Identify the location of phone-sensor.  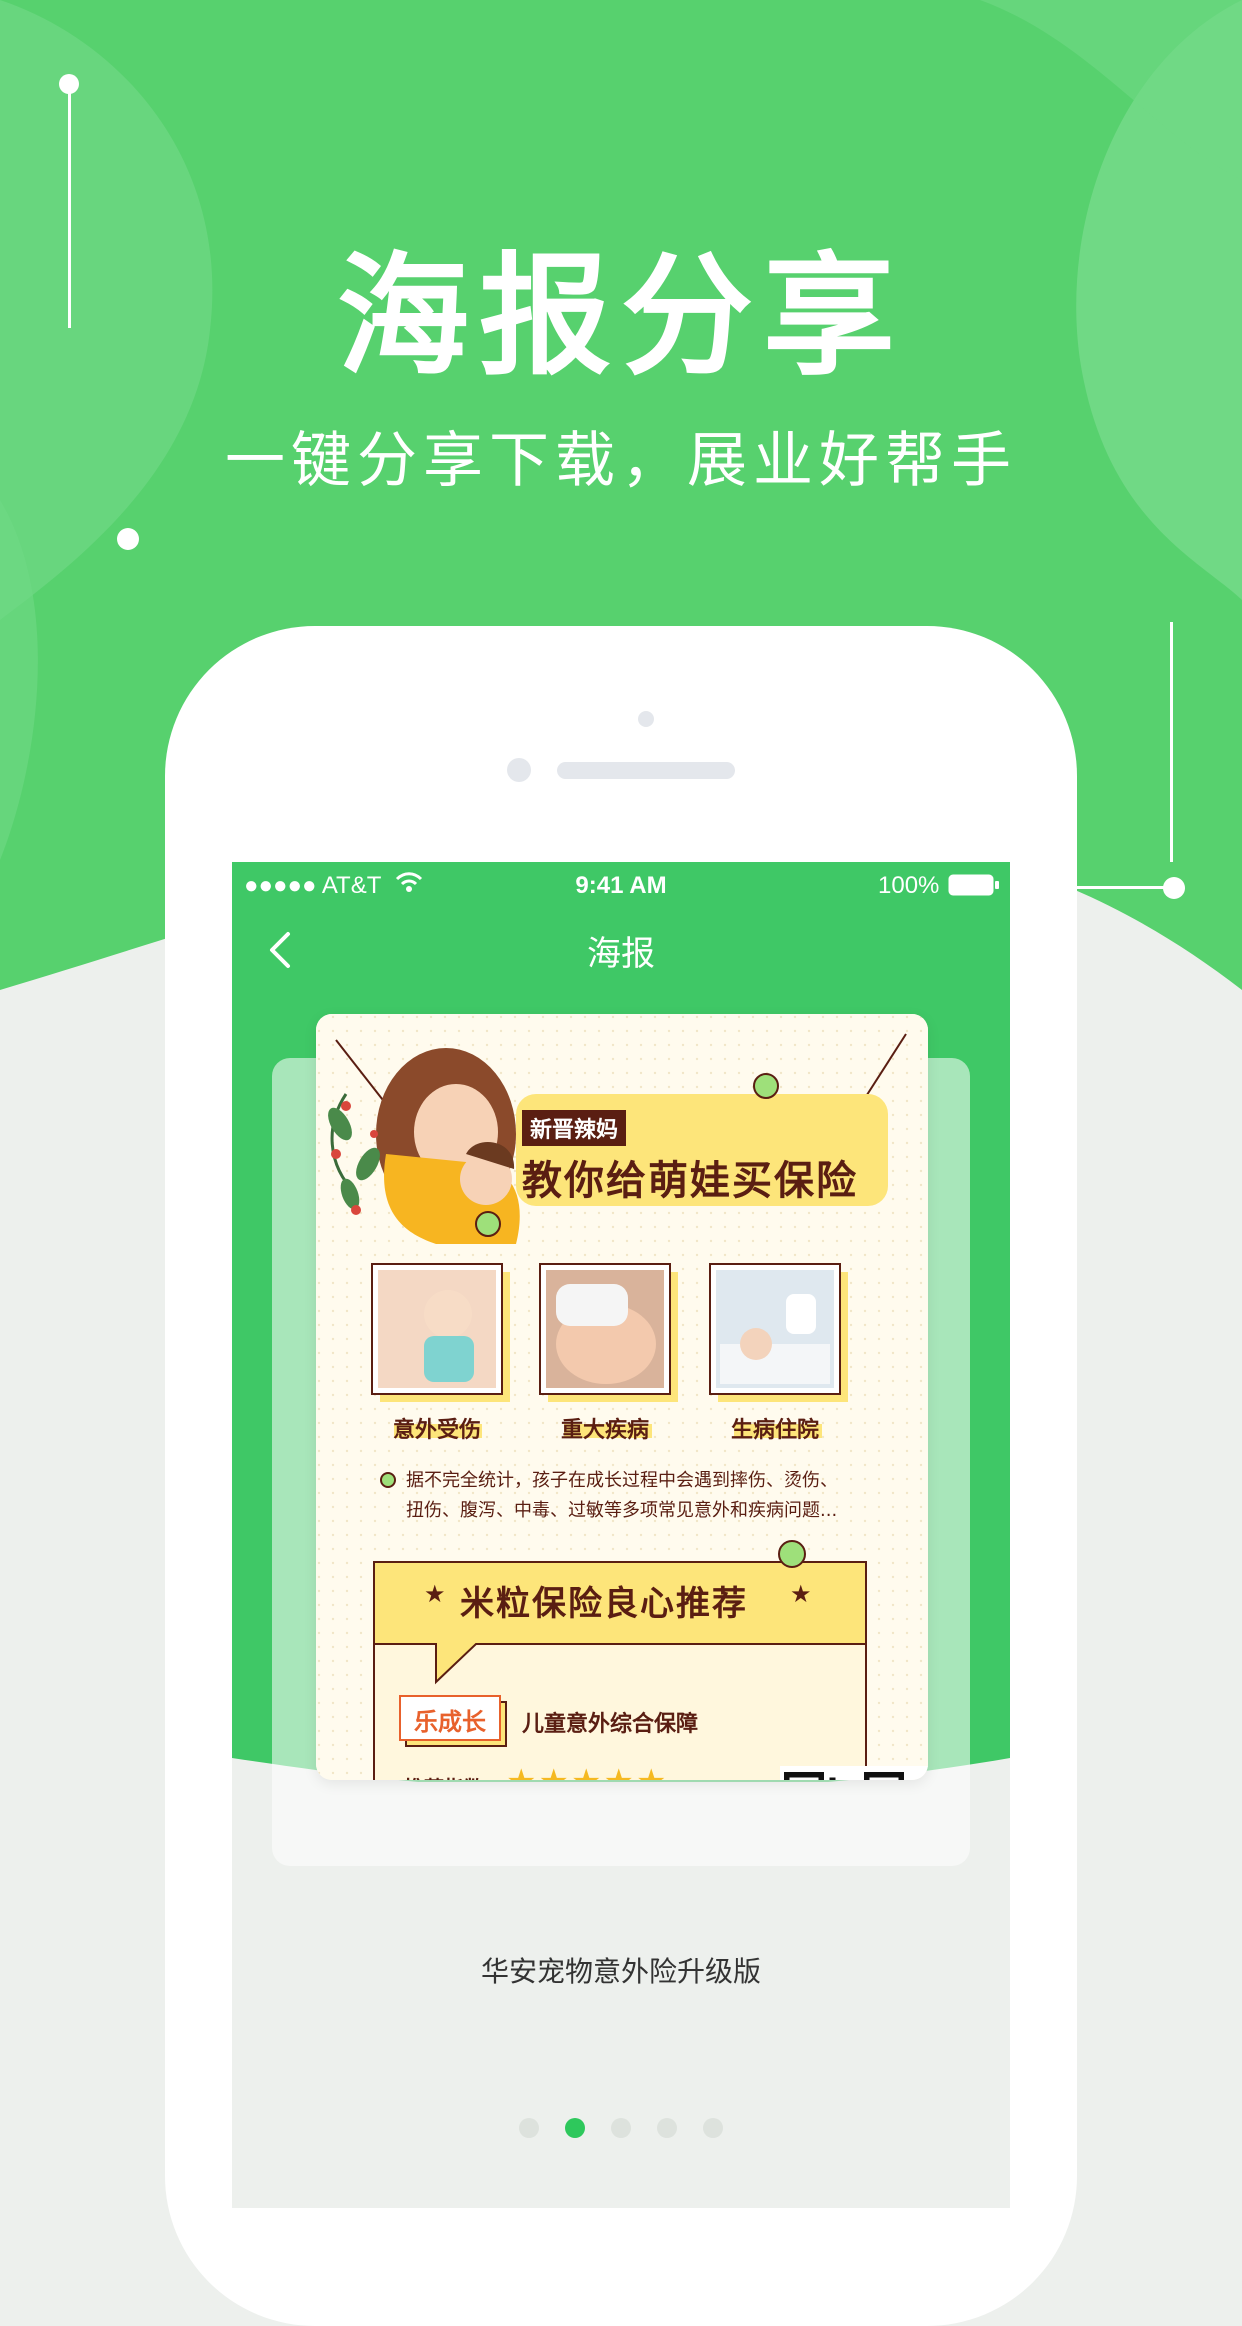
(646, 719).